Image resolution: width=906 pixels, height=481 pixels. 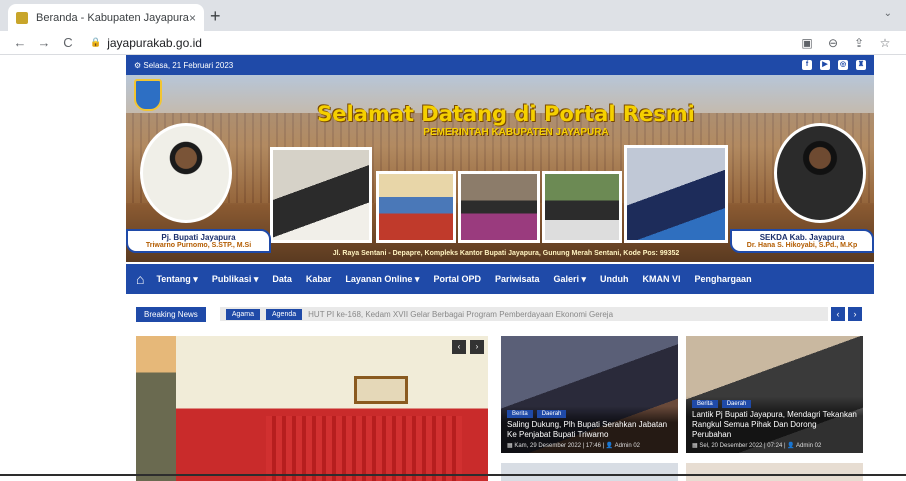 What do you see at coordinates (176, 279) in the screenshot?
I see `nav-item-tentang: Tentang ▾` at bounding box center [176, 279].